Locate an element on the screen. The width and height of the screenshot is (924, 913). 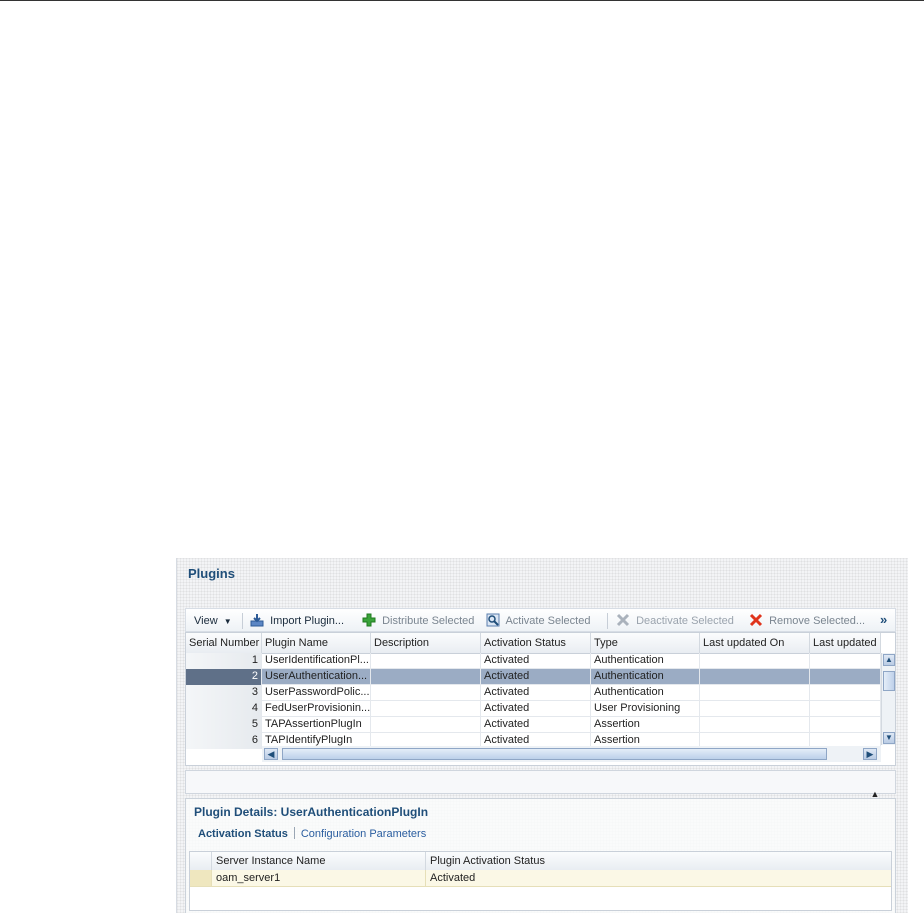
column-header: Serial Number is located at coordinates (224, 643).